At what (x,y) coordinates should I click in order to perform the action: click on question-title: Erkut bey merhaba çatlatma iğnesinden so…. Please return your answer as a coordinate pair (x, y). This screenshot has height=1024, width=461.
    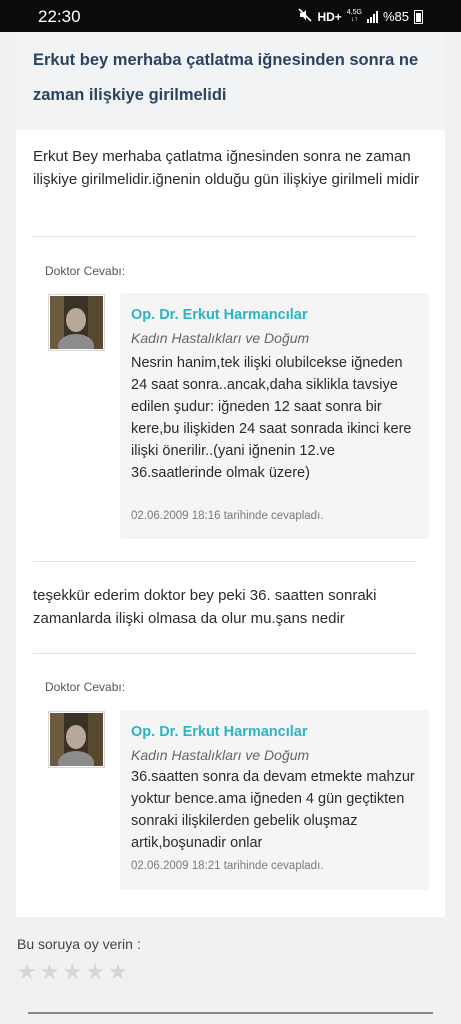
    Looking at the image, I should click on (226, 77).